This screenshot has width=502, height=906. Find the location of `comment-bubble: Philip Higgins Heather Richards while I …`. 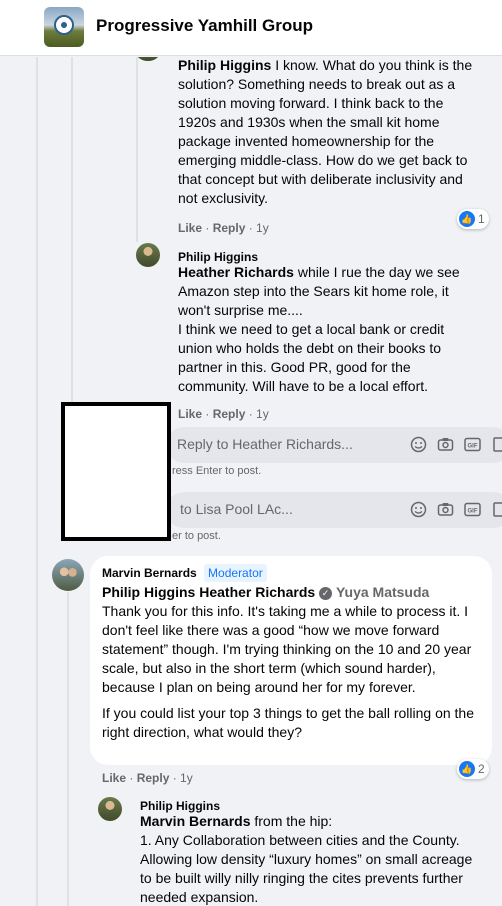

comment-bubble: Philip Higgins Heather Richards while I … is located at coordinates (329, 321).